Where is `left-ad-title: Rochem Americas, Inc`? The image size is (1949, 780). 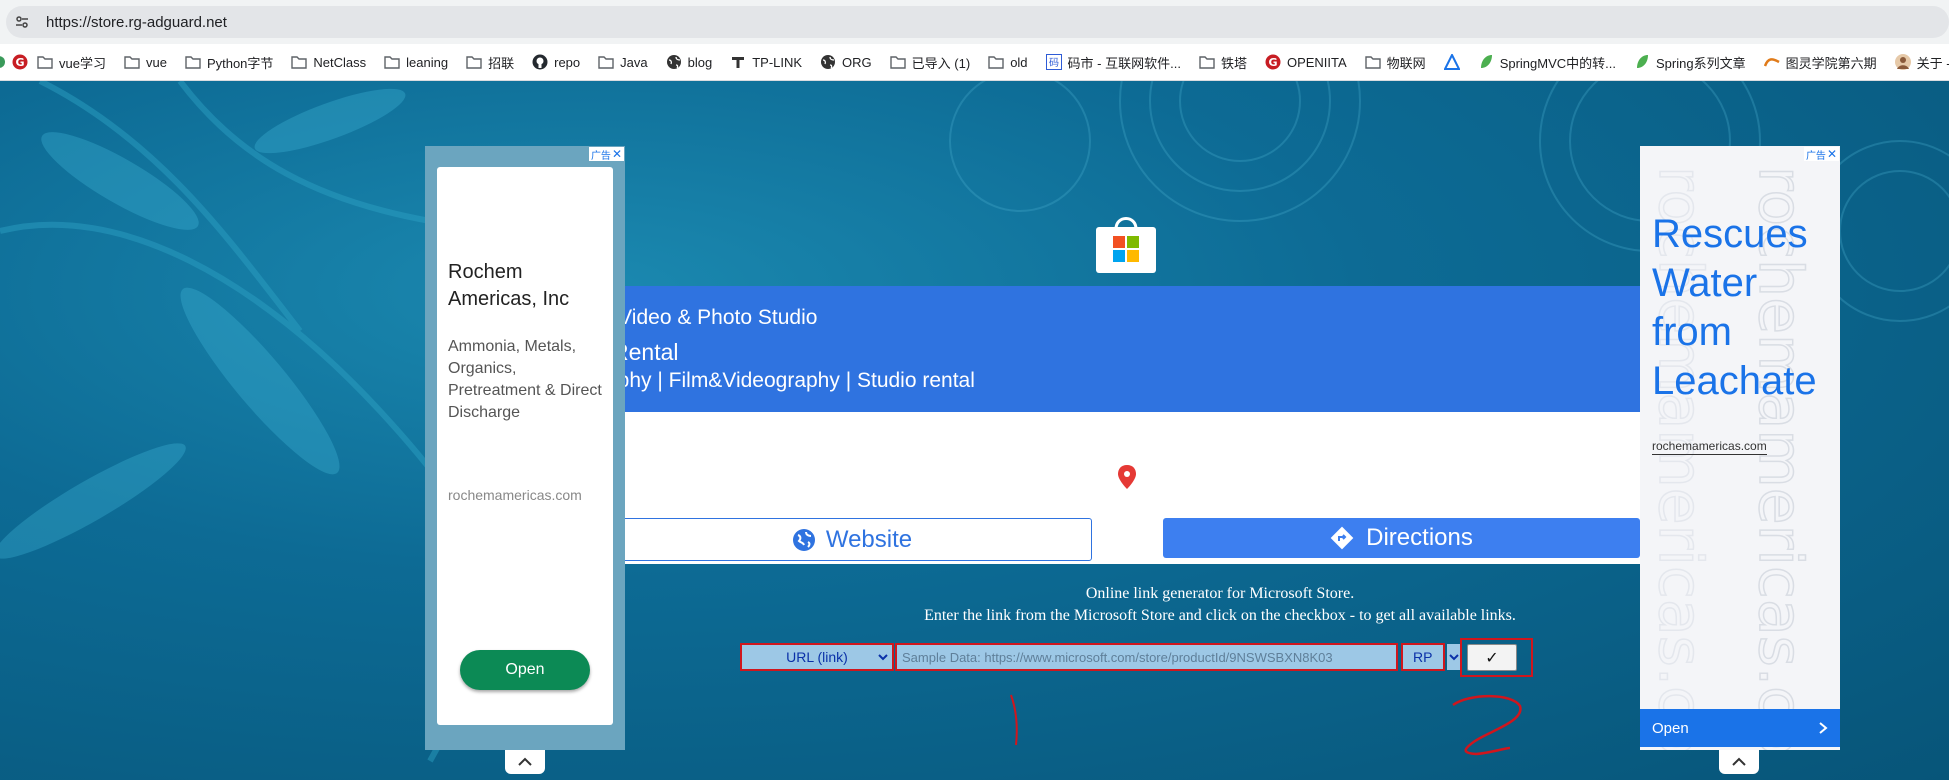 left-ad-title: Rochem Americas, Inc is located at coordinates (528, 286).